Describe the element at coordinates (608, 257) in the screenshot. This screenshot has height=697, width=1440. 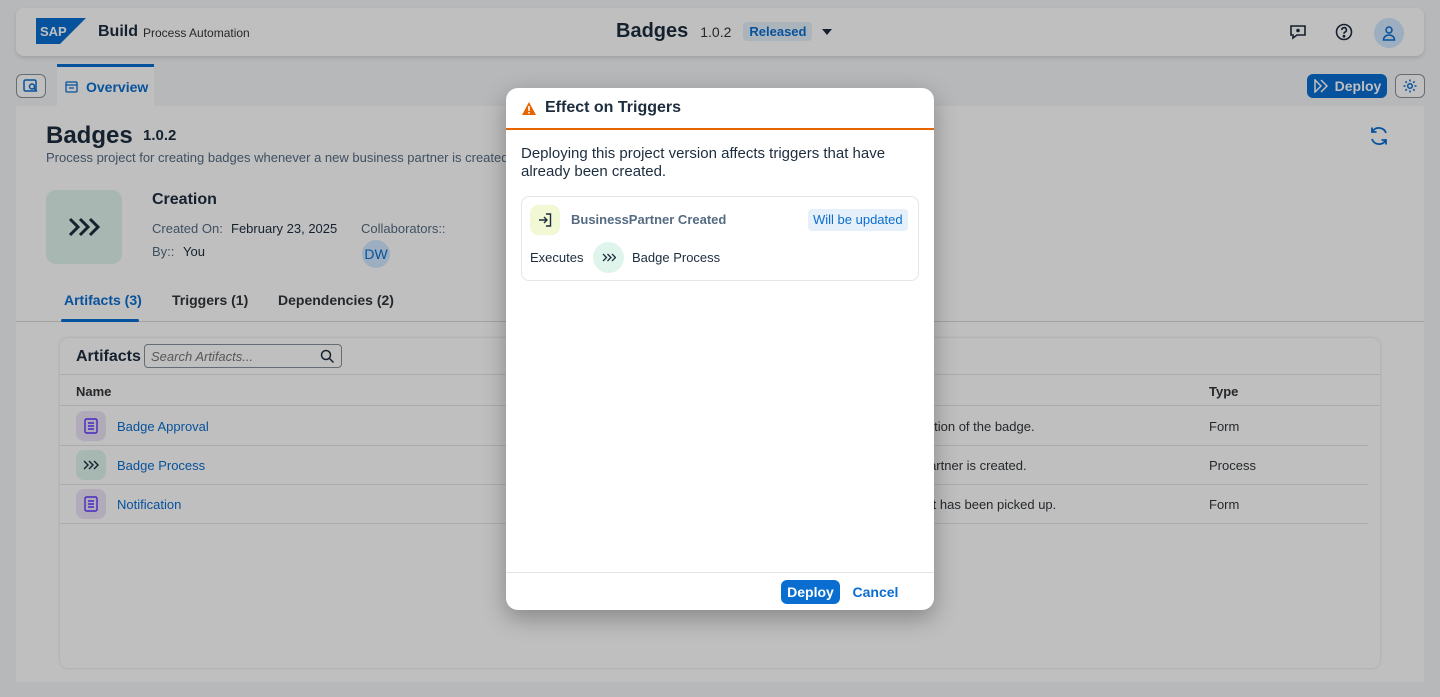
I see `process-icon` at that location.